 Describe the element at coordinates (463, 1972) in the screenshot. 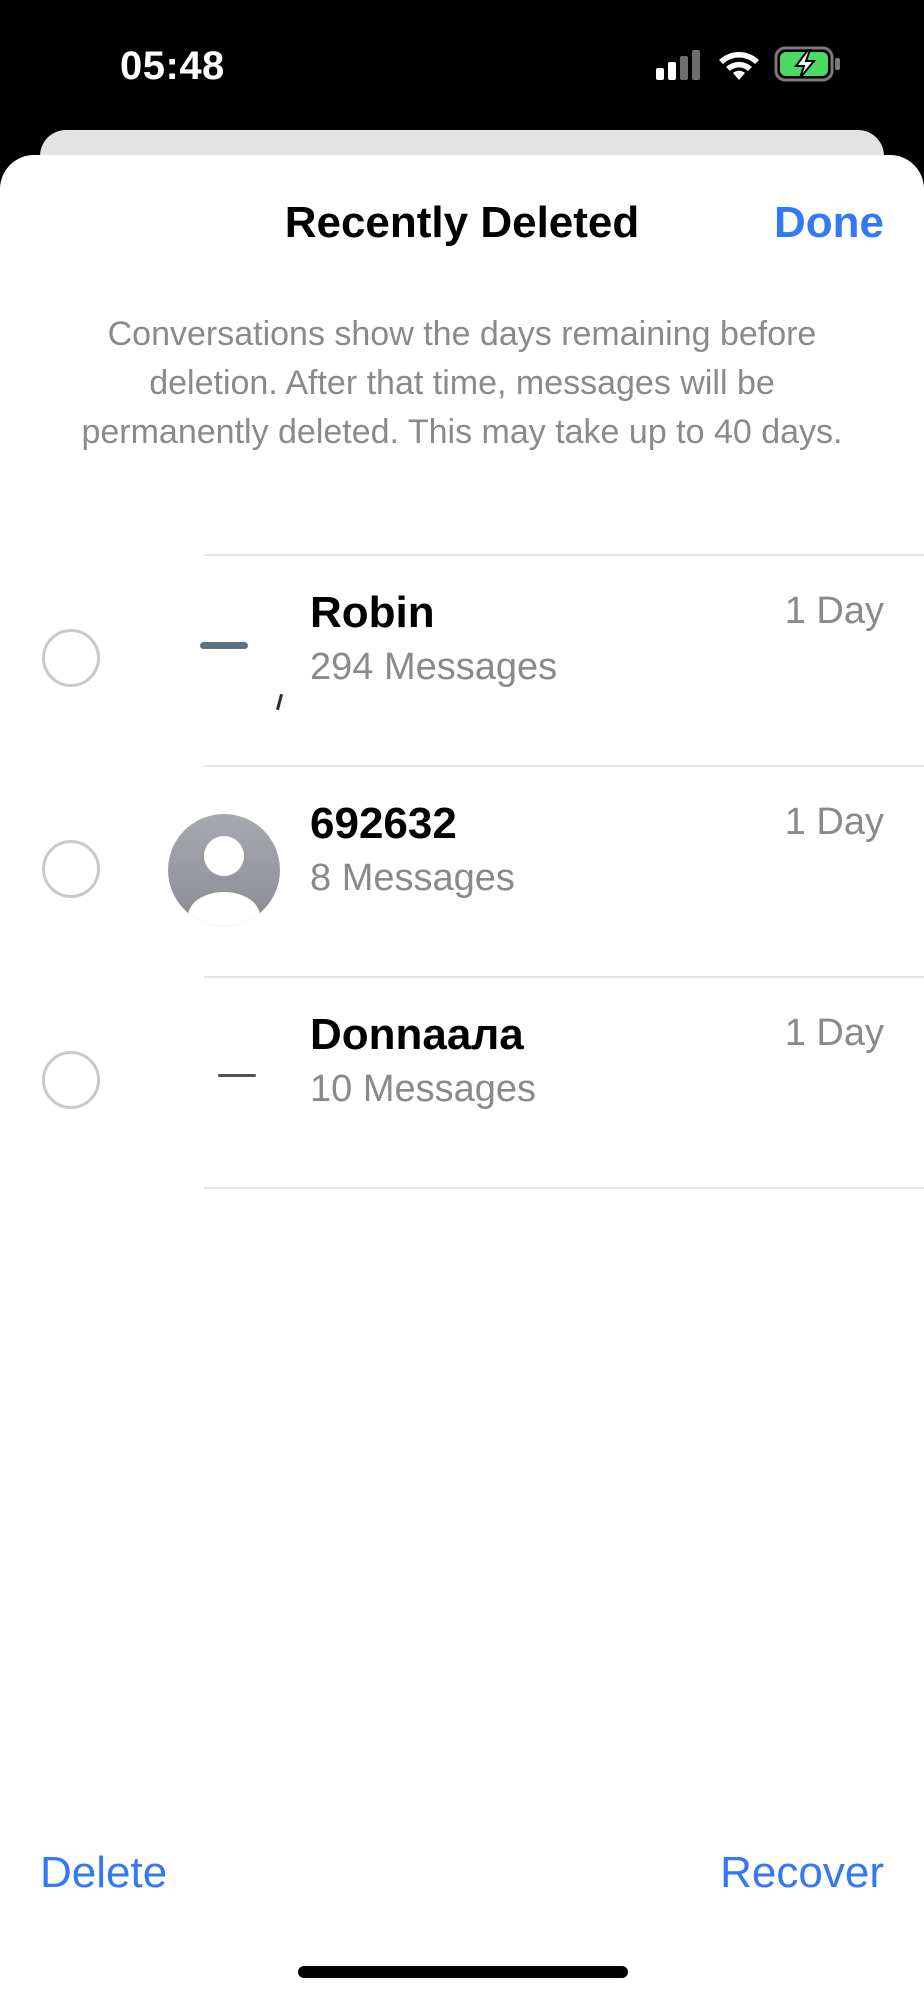

I see `home-indicator` at that location.